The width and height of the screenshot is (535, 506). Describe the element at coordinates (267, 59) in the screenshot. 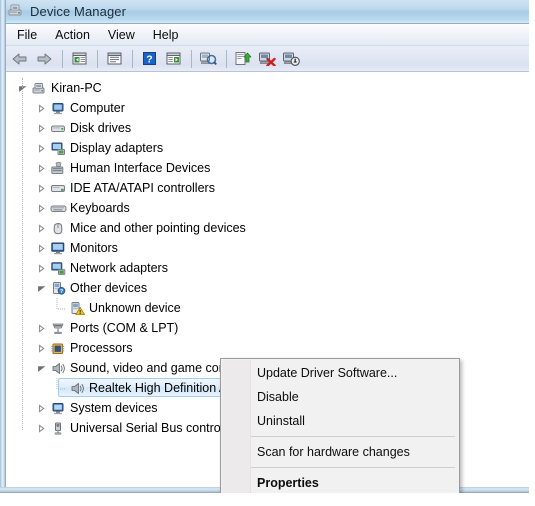

I see `uninstall-icon` at that location.